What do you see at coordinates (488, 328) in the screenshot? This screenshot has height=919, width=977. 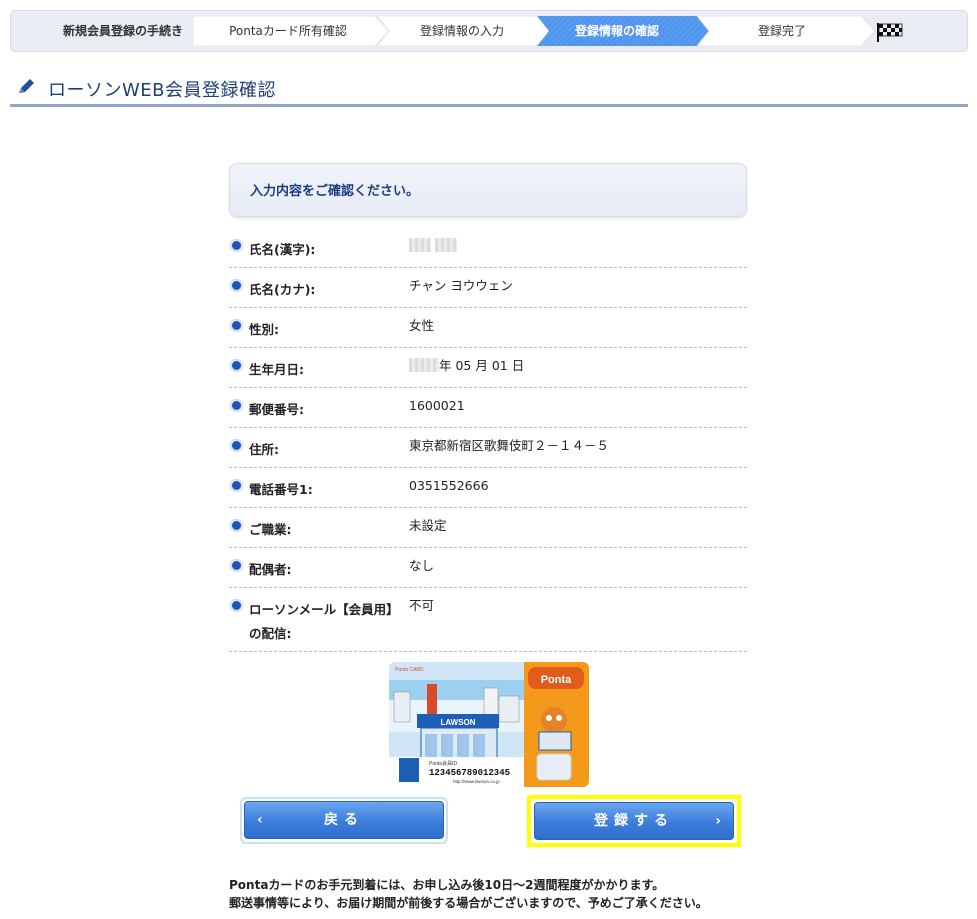 I see `field-row-gender: 性別: 女性` at bounding box center [488, 328].